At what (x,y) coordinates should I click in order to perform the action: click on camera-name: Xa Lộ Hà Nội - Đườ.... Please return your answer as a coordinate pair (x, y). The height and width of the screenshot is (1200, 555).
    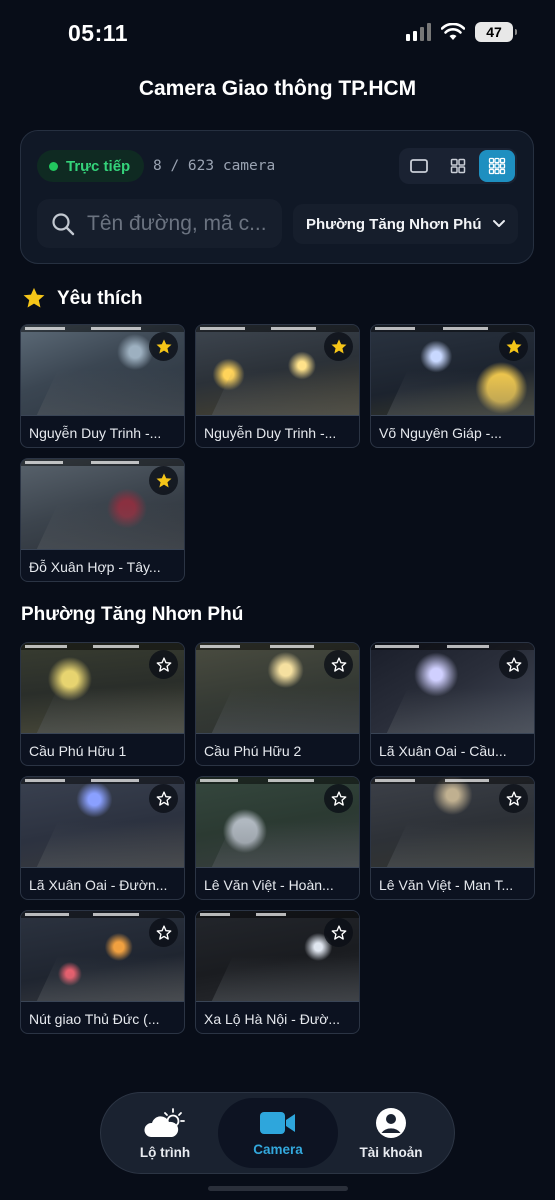
    Looking at the image, I should click on (272, 1019).